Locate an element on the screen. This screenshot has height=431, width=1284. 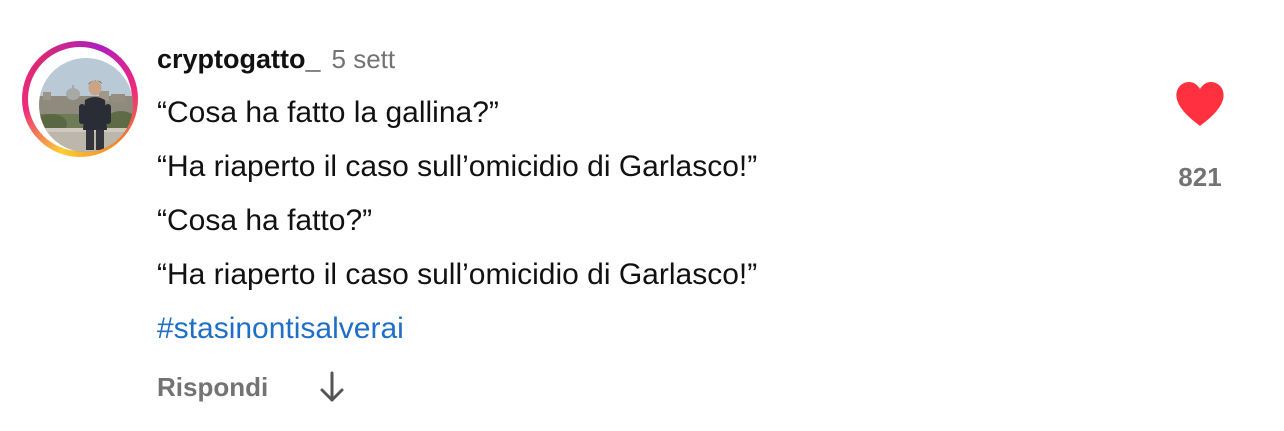
comment-actions: Rispondi is located at coordinates (251, 387).